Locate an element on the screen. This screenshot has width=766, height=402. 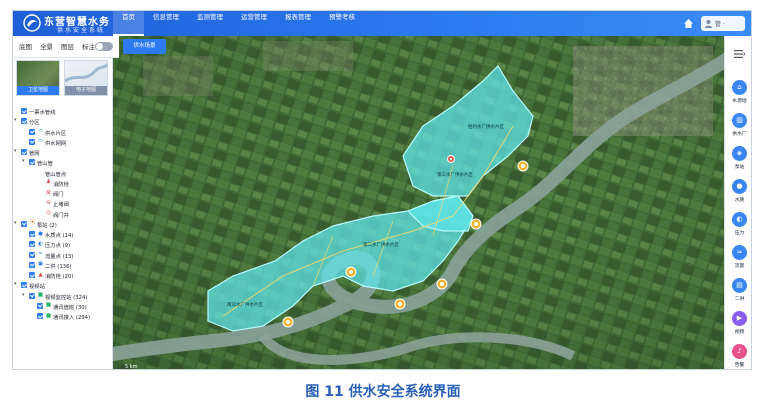
tool-drop: ● 水质 is located at coordinates (738, 194).